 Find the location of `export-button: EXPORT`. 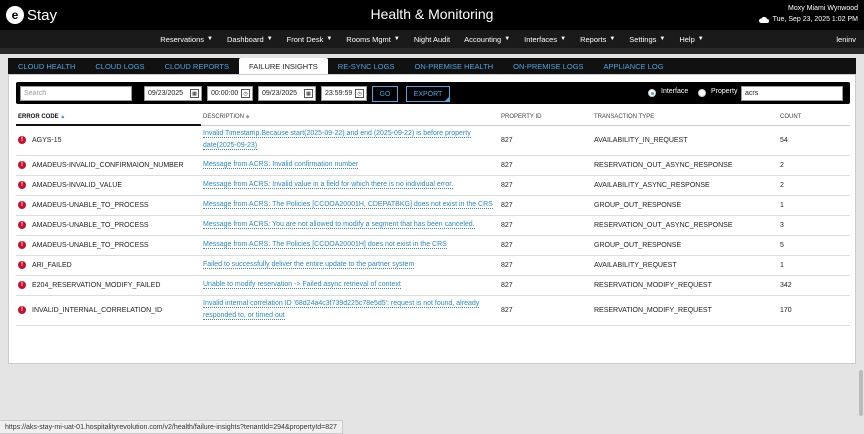

export-button: EXPORT is located at coordinates (428, 94).